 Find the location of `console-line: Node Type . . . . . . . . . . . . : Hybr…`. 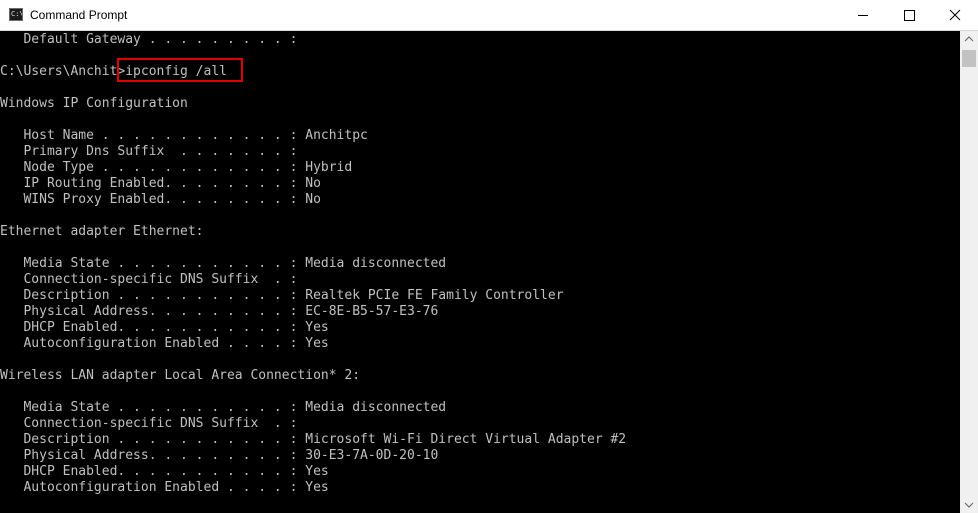

console-line: Node Type . . . . . . . . . . . . : Hybr… is located at coordinates (176, 167).